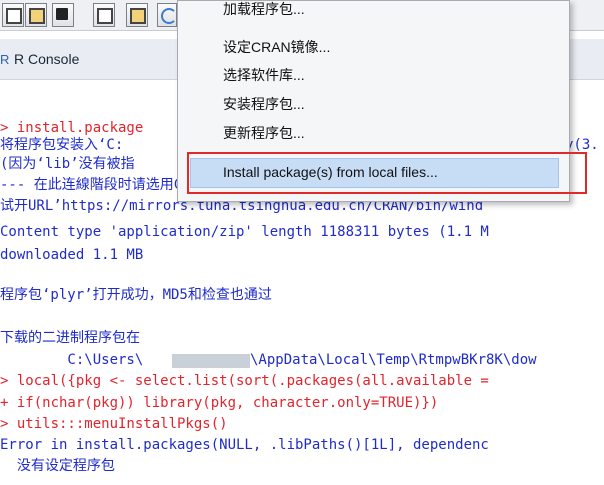  Describe the element at coordinates (72, 360) in the screenshot. I see `console-line: C:\Users\` at that location.